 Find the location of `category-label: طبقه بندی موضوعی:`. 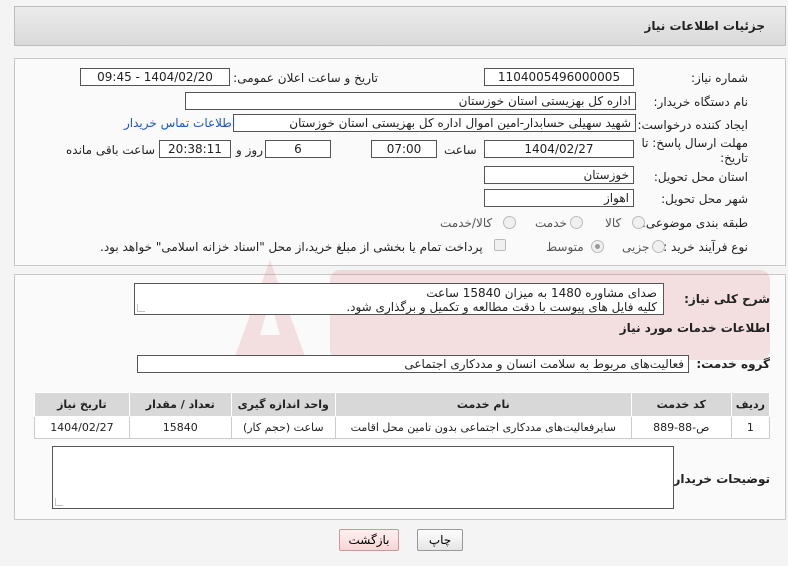

category-label: طبقه بندی موضوعی: is located at coordinates (694, 223).